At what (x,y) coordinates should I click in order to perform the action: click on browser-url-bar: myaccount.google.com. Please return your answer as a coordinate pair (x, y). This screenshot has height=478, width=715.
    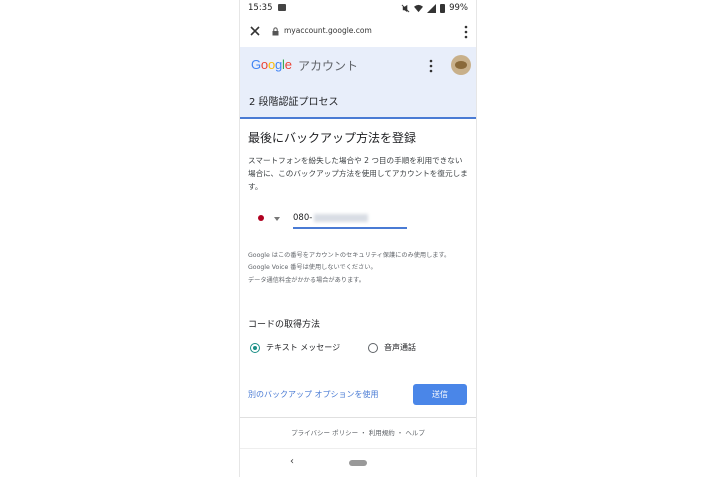
    Looking at the image, I should click on (358, 32).